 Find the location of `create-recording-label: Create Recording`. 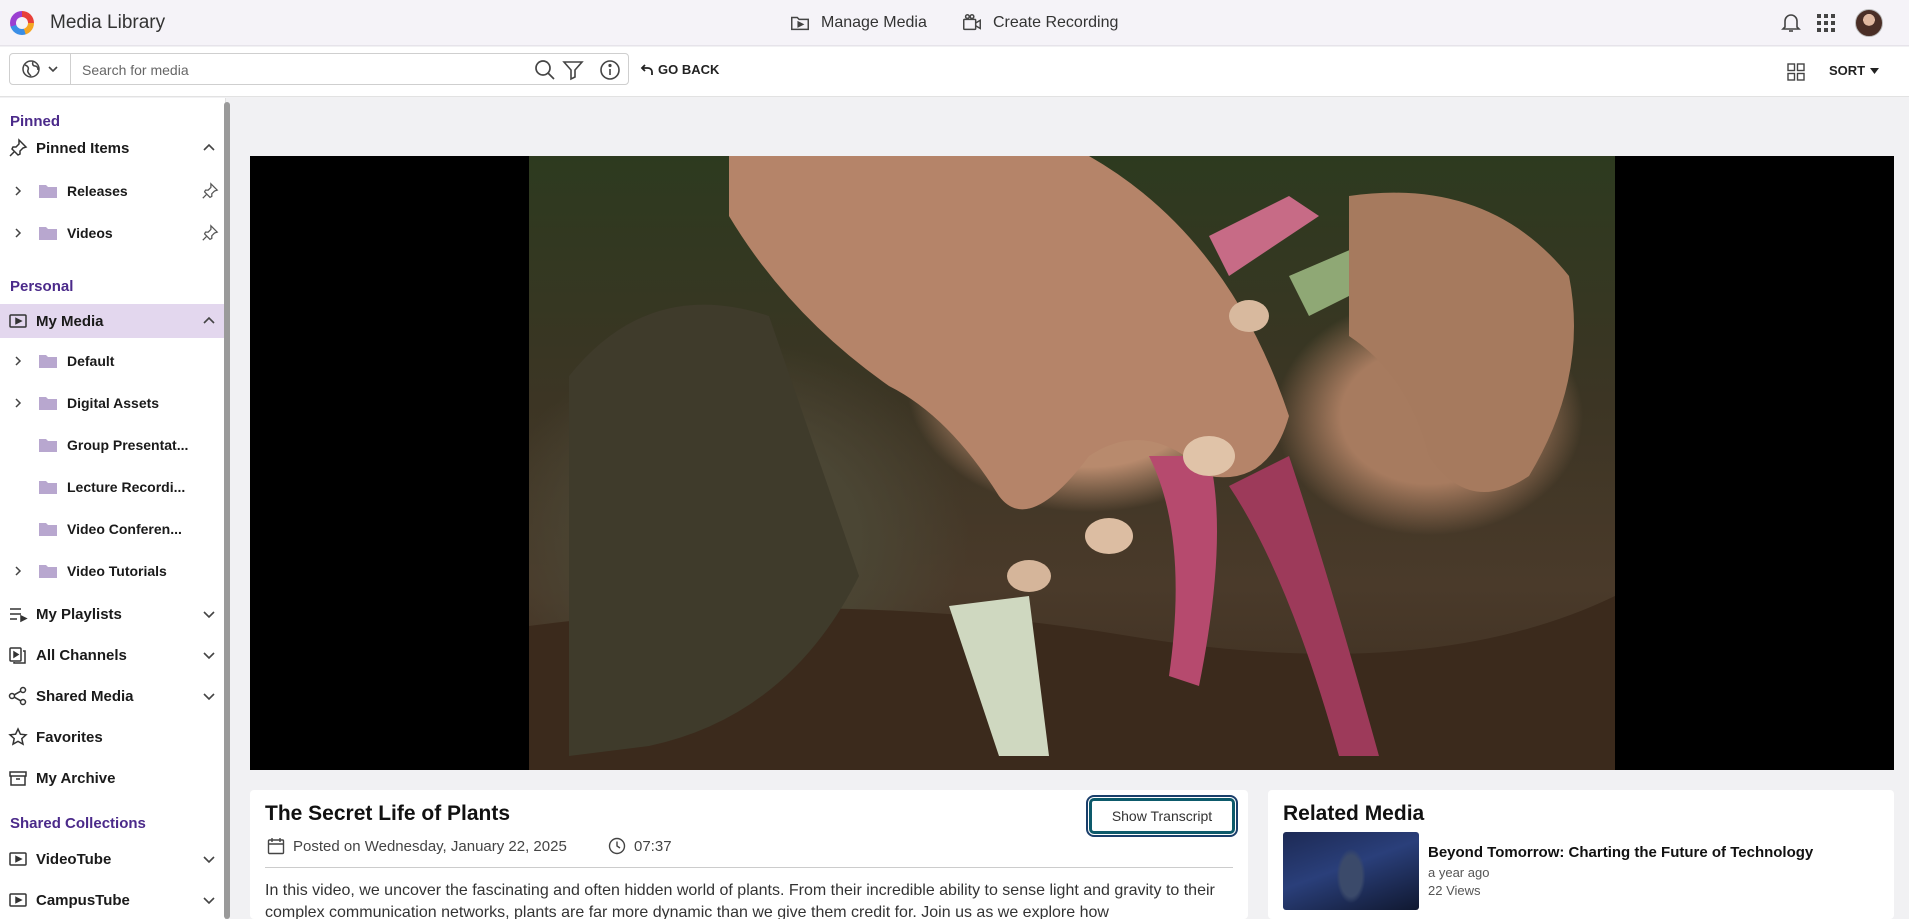

create-recording-label: Create Recording is located at coordinates (1056, 22).